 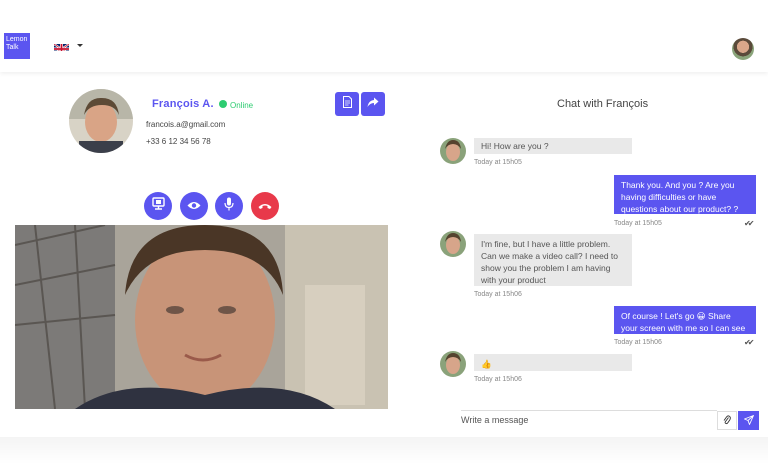 I want to click on attach-button, so click(x=727, y=420).